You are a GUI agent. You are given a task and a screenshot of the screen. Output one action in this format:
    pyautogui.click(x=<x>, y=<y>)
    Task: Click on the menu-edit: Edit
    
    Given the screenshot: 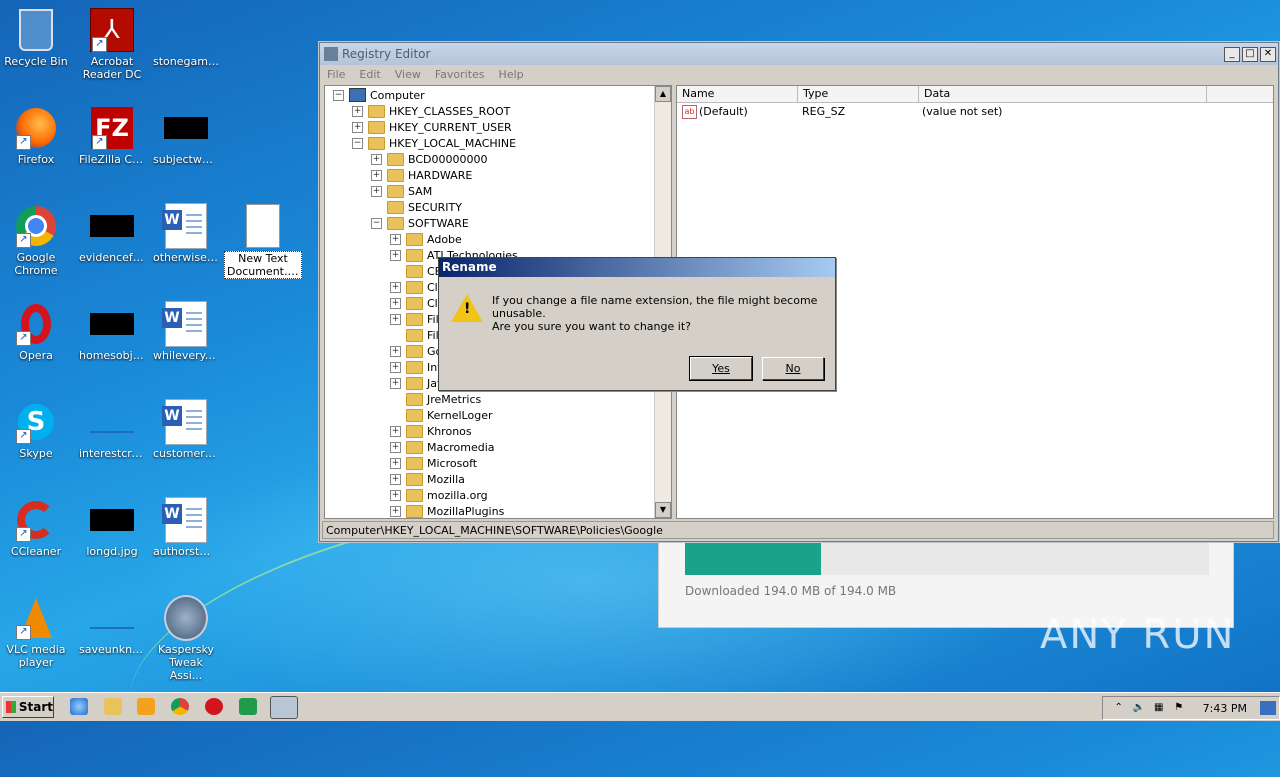 What is the action you would take?
    pyautogui.click(x=369, y=74)
    